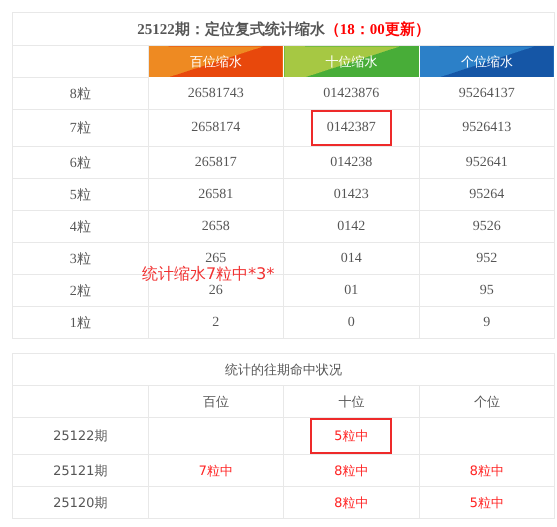 This screenshot has height=527, width=557. What do you see at coordinates (216, 128) in the screenshot?
I see `table-cell-text: 2658174` at bounding box center [216, 128].